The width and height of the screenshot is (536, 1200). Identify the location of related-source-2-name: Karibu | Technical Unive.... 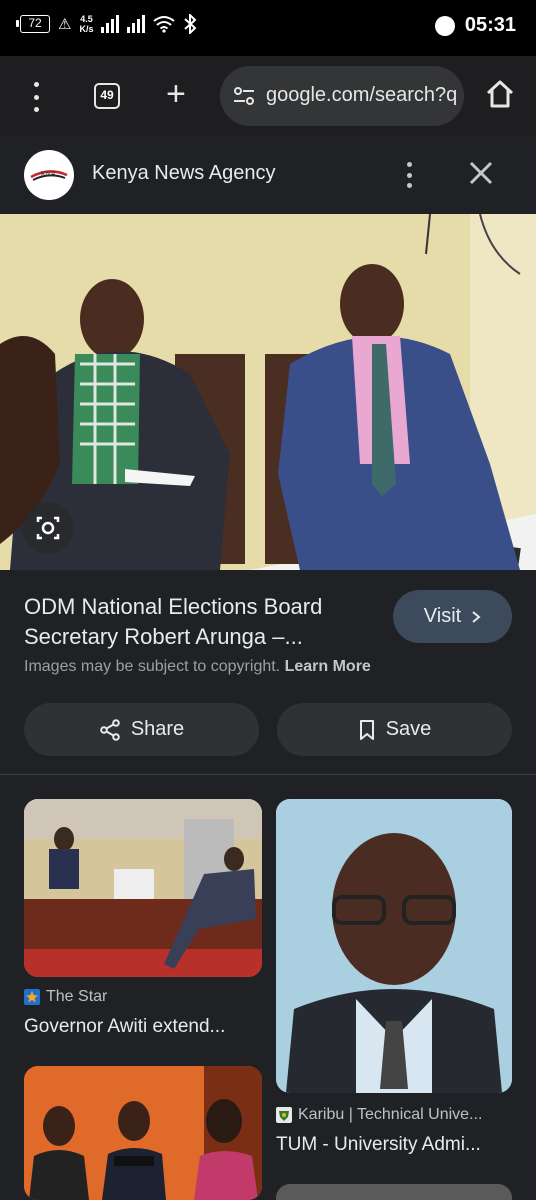
(390, 1114).